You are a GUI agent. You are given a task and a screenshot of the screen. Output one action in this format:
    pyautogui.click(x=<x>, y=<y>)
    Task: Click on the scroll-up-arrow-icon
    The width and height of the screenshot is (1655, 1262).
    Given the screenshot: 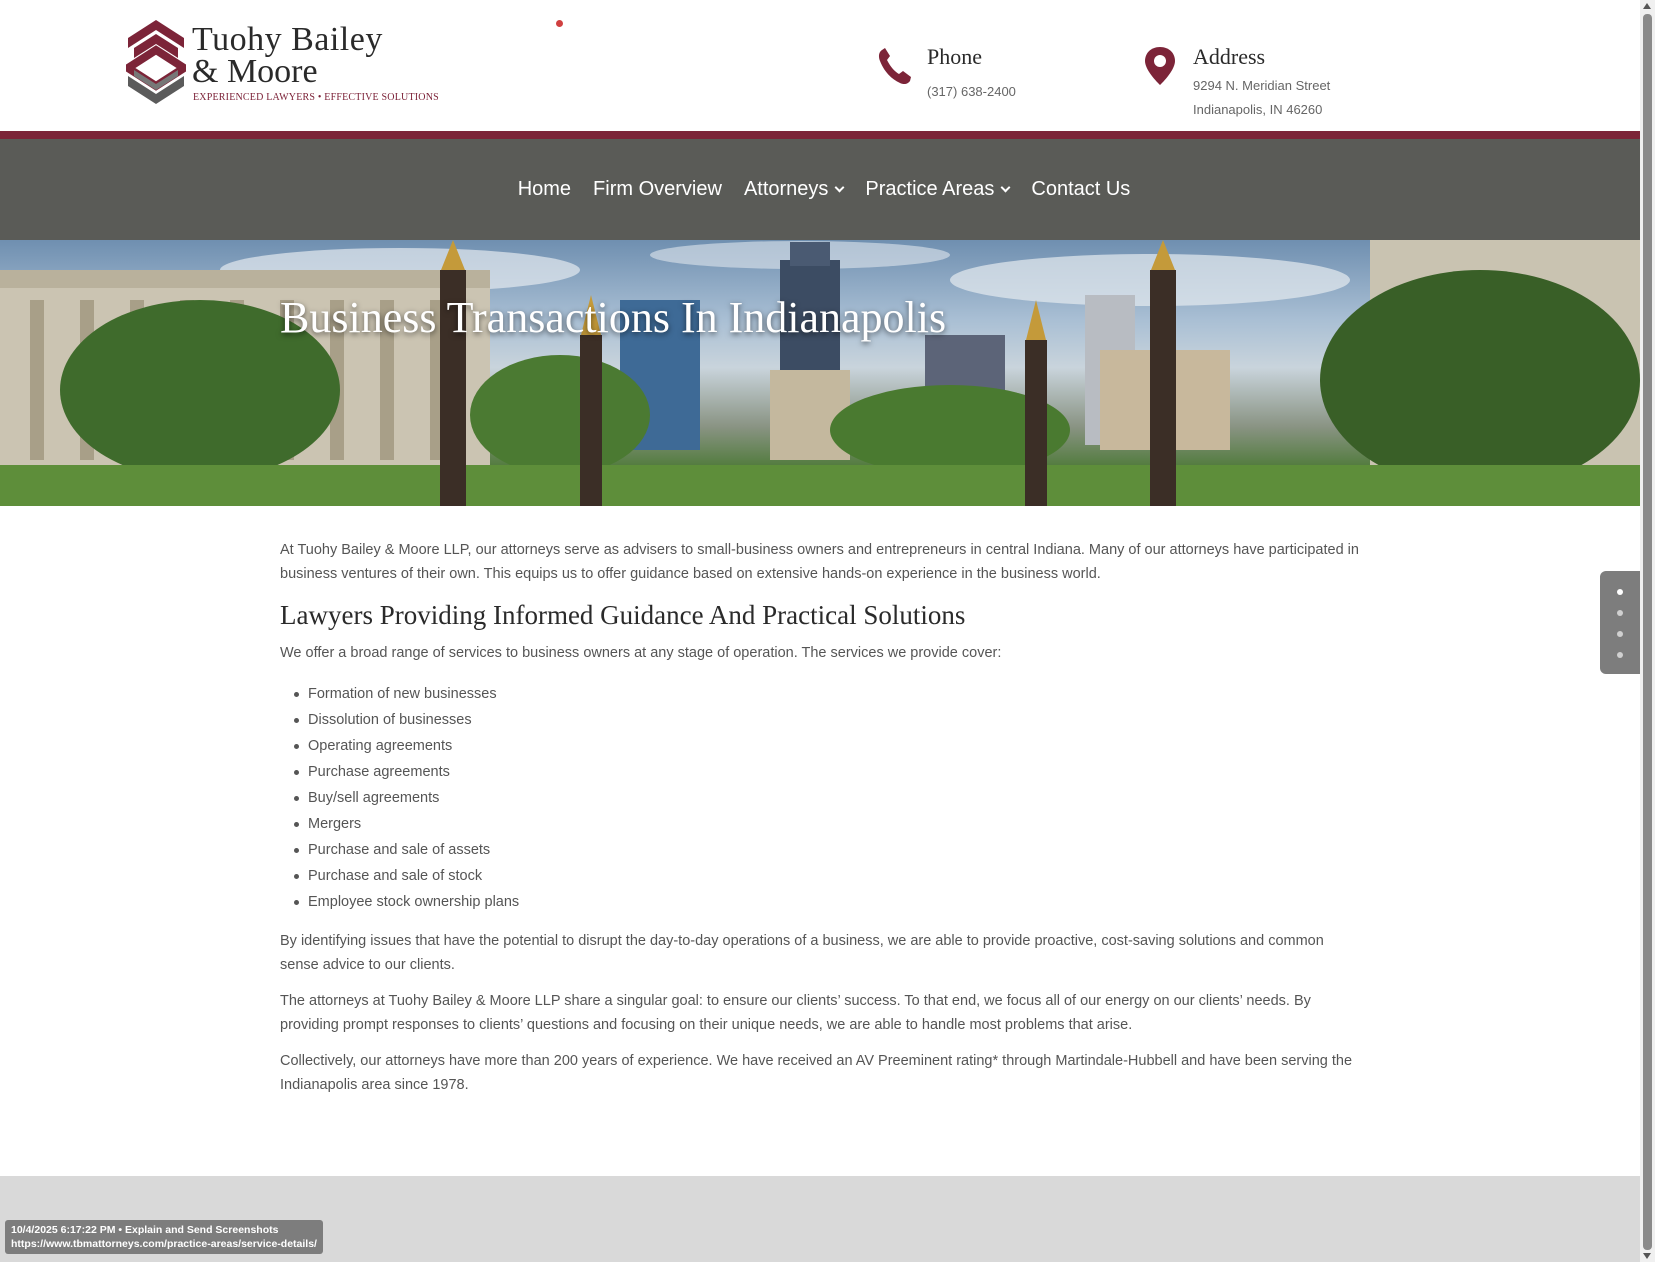 What is the action you would take?
    pyautogui.click(x=1647, y=6)
    